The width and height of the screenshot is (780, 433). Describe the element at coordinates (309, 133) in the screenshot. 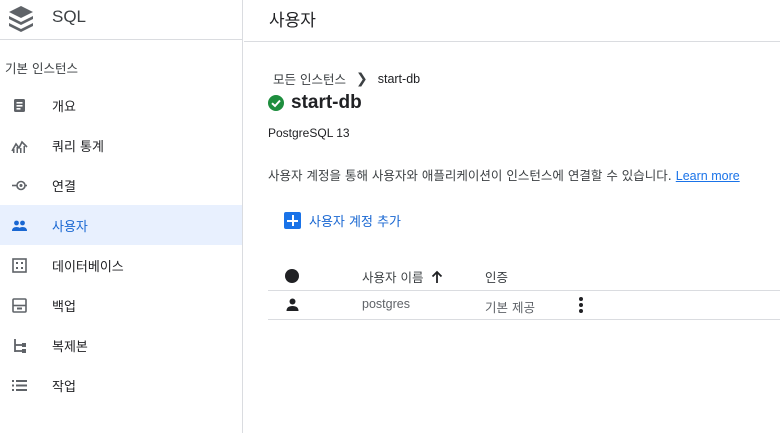

I see `instance-version: PostgreSQL 13` at that location.